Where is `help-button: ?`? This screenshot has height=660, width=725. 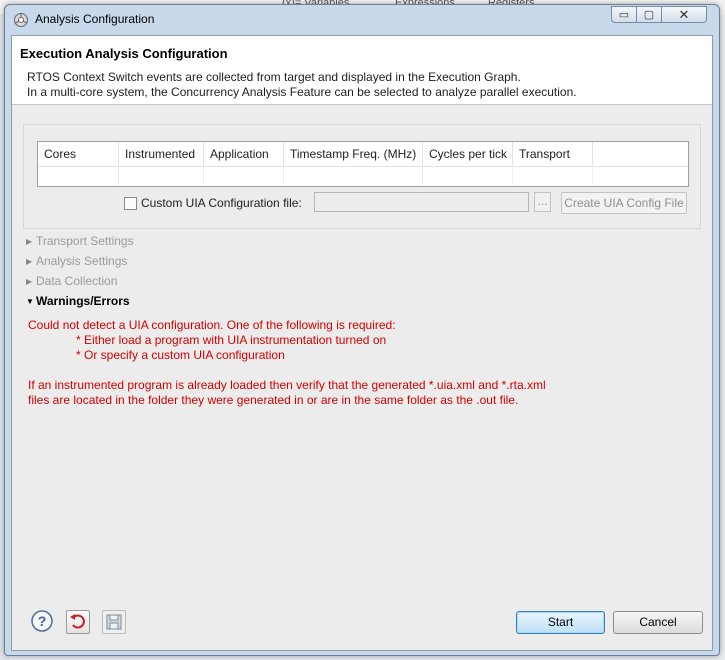 help-button: ? is located at coordinates (42, 621).